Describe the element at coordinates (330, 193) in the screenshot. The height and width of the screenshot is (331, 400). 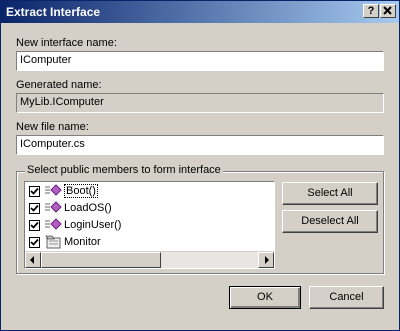
I see `select-all-button: Select All` at that location.